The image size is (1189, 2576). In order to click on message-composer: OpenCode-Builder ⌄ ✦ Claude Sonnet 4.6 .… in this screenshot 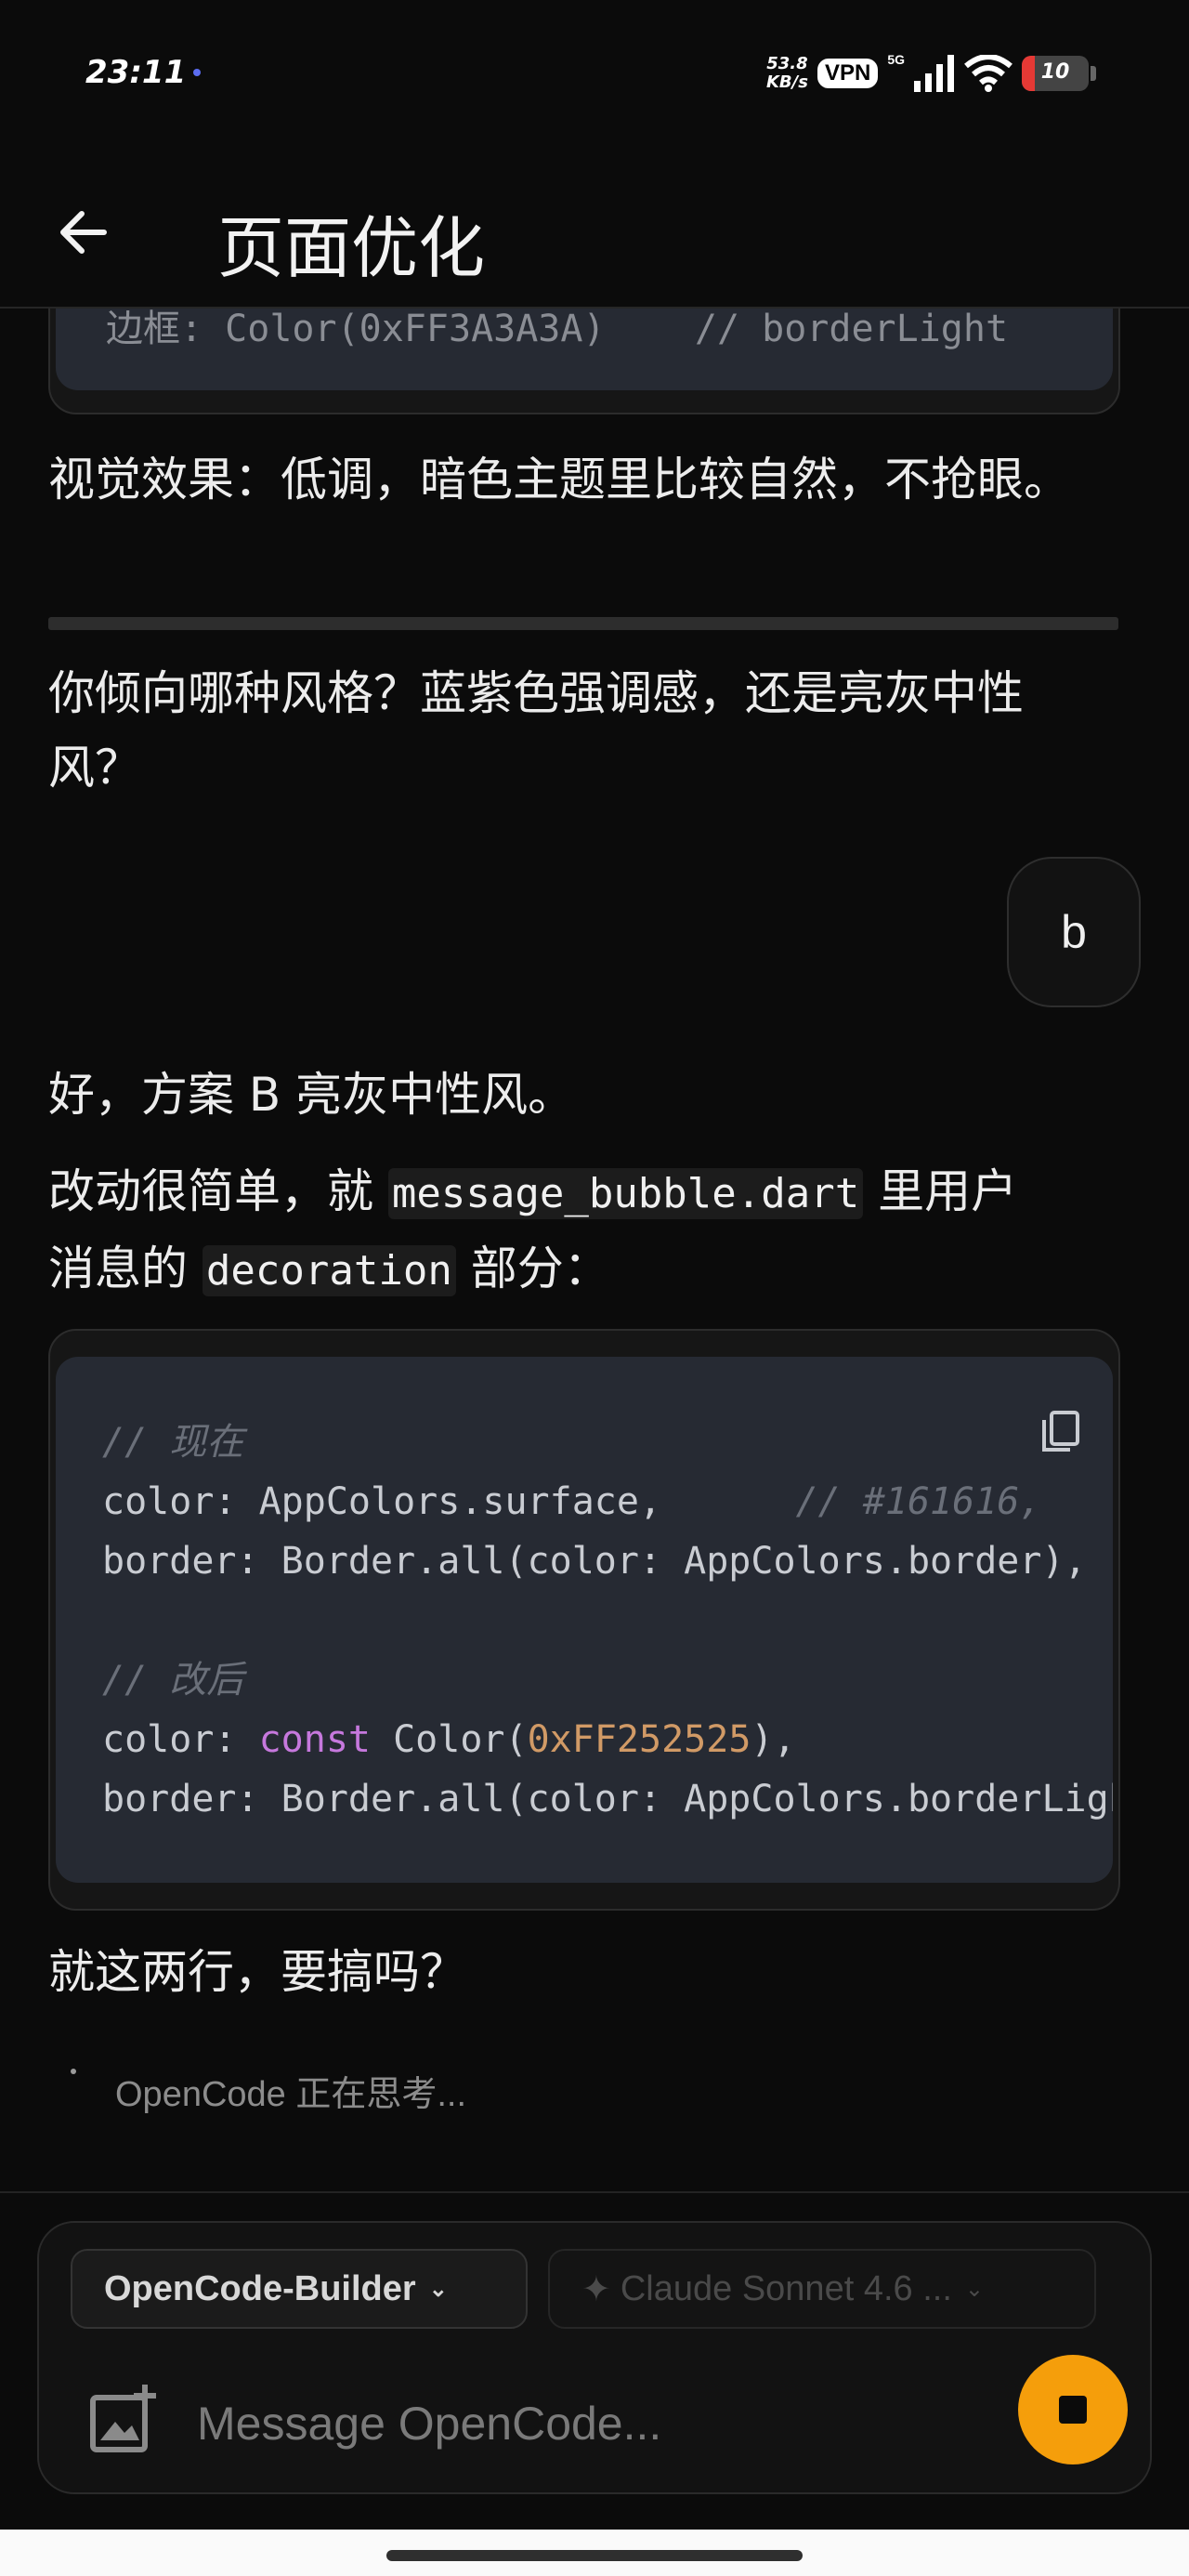, I will do `click(594, 2357)`.